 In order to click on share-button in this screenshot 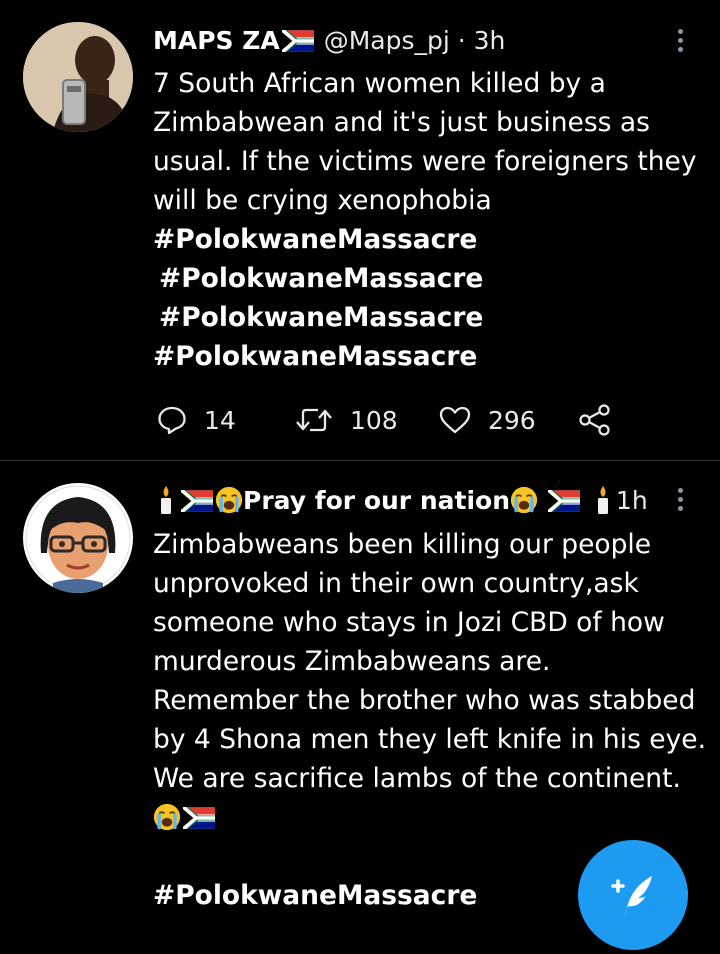, I will do `click(595, 420)`.